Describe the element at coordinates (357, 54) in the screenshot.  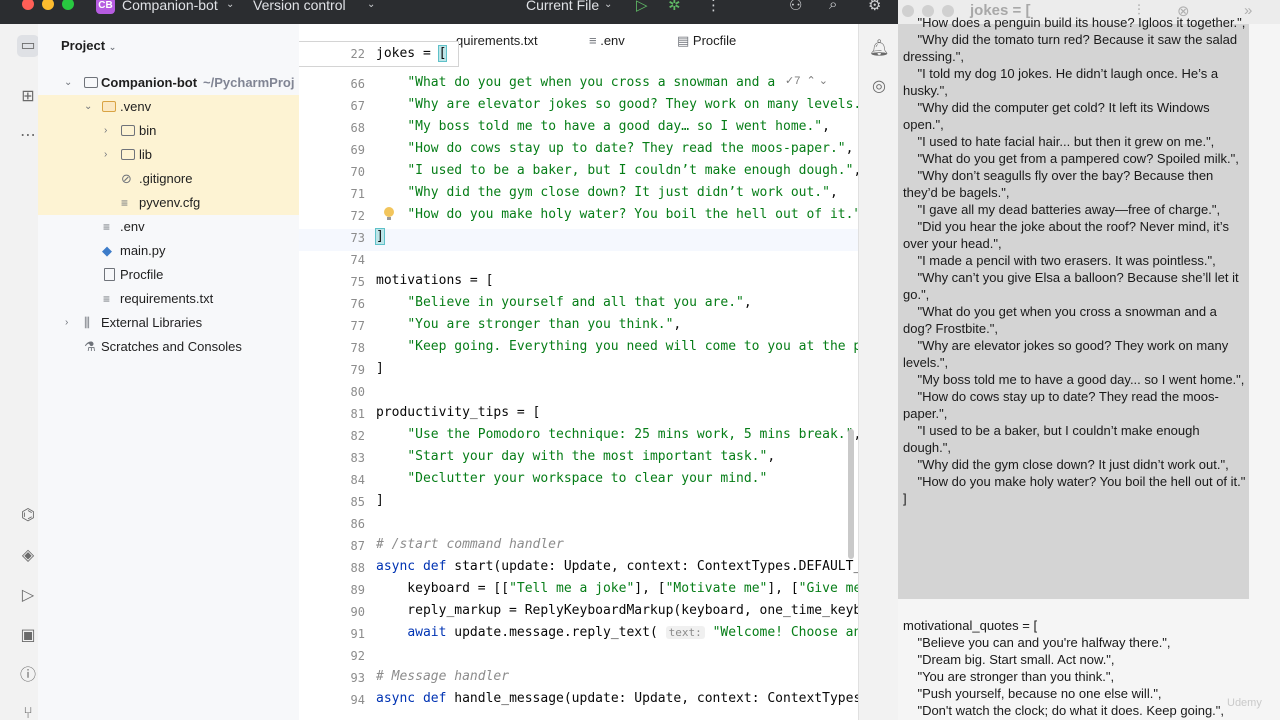
I see `line-number: 22` at that location.